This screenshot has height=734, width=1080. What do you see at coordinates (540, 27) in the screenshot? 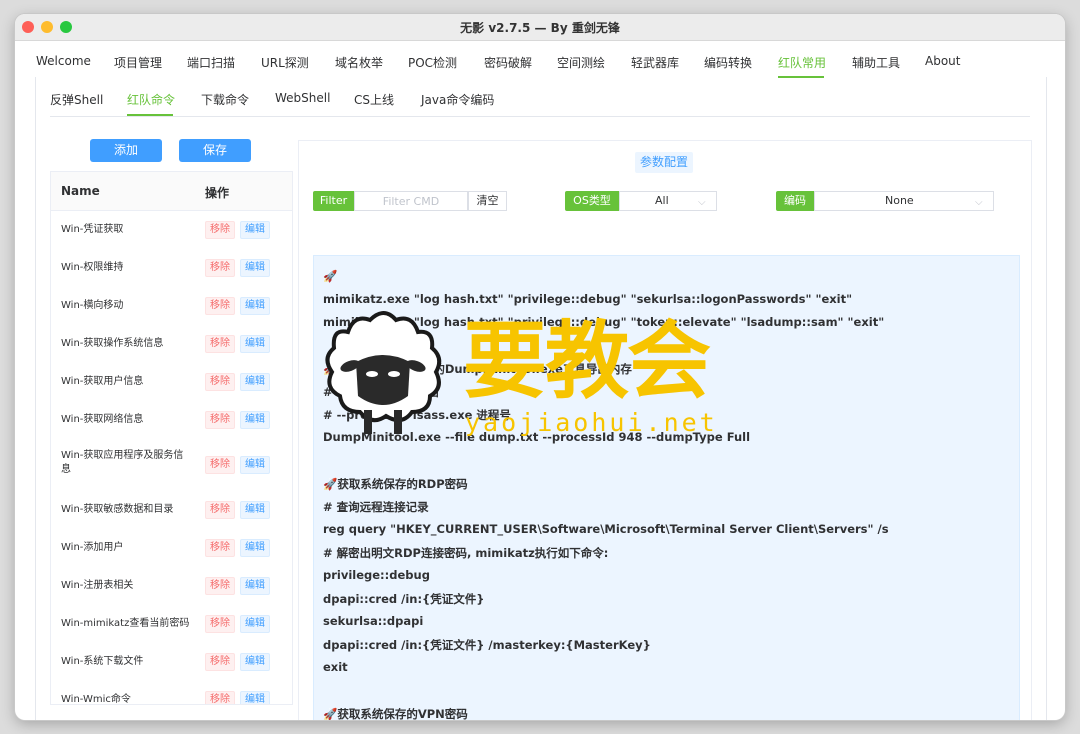
I see `title-bar: 无影 v2.7.5 — By 重剑无锋` at bounding box center [540, 27].